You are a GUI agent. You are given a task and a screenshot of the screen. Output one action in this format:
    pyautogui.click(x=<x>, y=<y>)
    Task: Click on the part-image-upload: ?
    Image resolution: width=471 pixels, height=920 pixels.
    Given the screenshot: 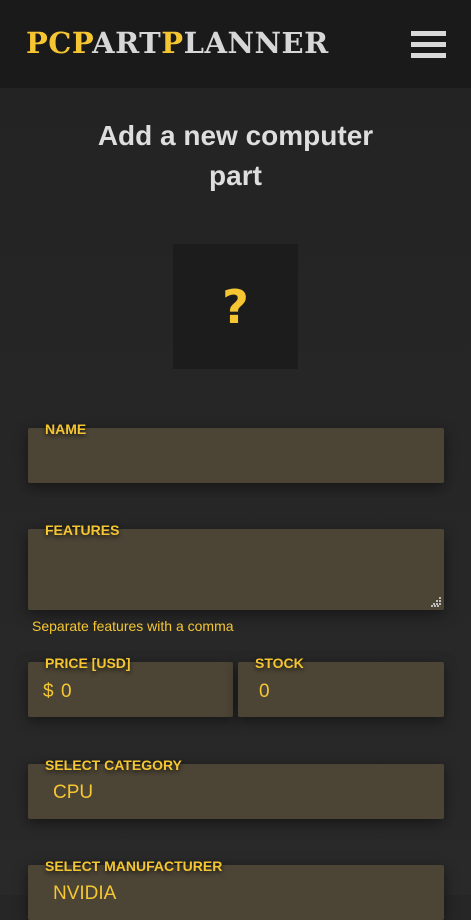 What is the action you would take?
    pyautogui.click(x=235, y=306)
    